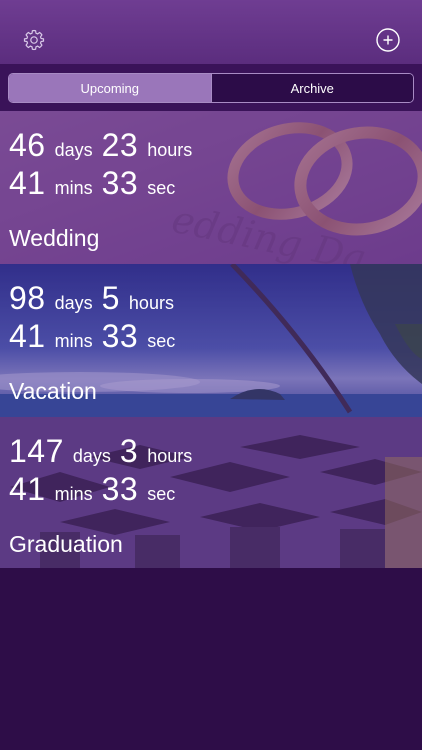 The height and width of the screenshot is (750, 422). Describe the element at coordinates (120, 145) in the screenshot. I see `hours-value: 23` at that location.